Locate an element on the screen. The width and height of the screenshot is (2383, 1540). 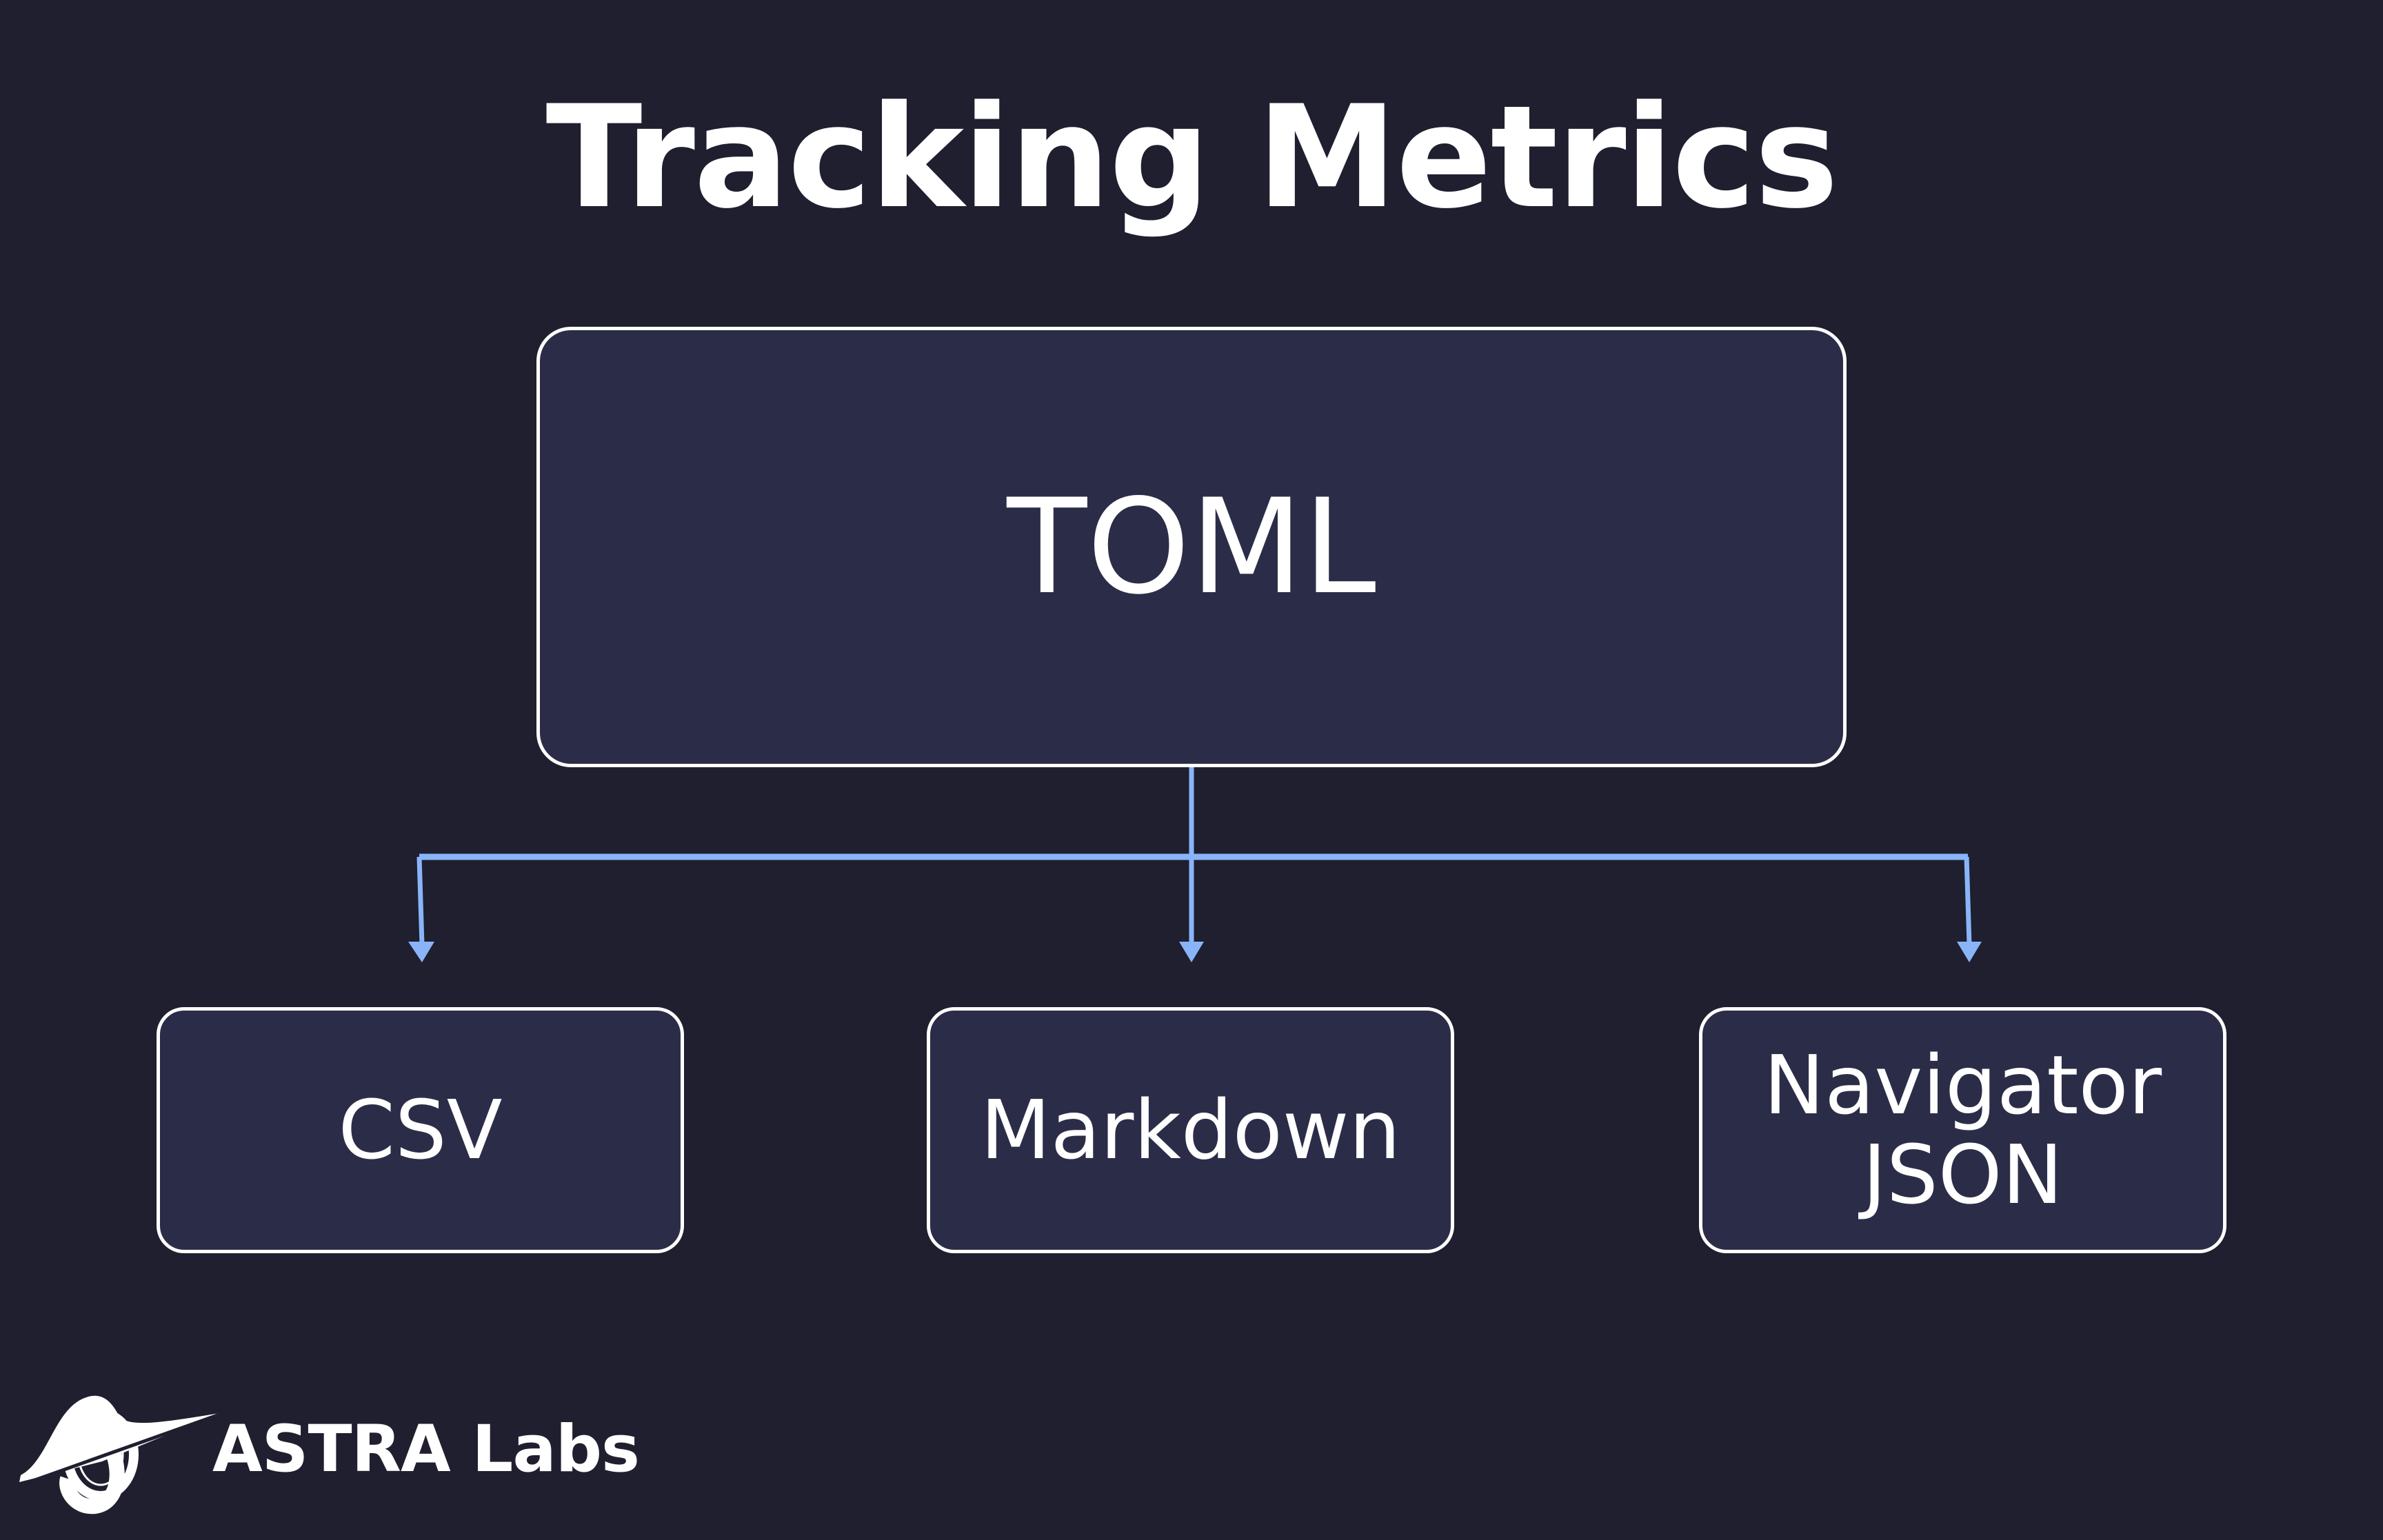
node-markdown: Markdown is located at coordinates (1190, 1130).